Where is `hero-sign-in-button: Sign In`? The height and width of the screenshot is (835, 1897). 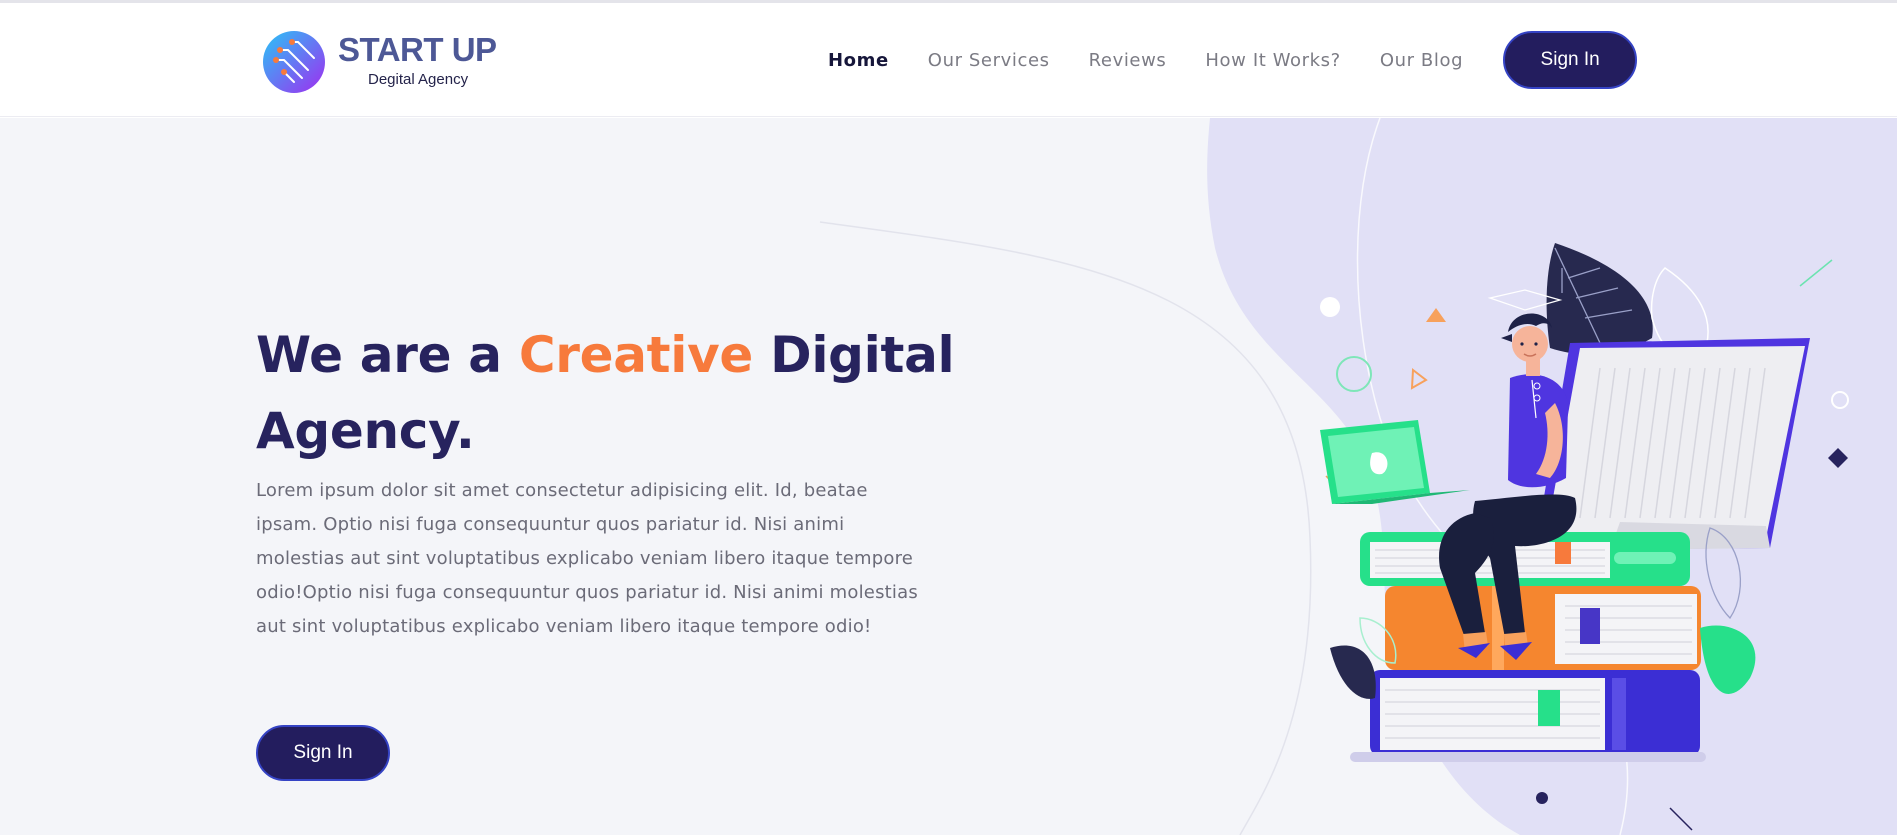
hero-sign-in-button: Sign In is located at coordinates (323, 753).